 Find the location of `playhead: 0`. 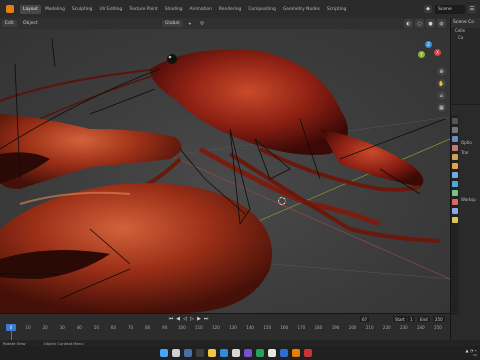

playhead: 0 is located at coordinates (11, 327).